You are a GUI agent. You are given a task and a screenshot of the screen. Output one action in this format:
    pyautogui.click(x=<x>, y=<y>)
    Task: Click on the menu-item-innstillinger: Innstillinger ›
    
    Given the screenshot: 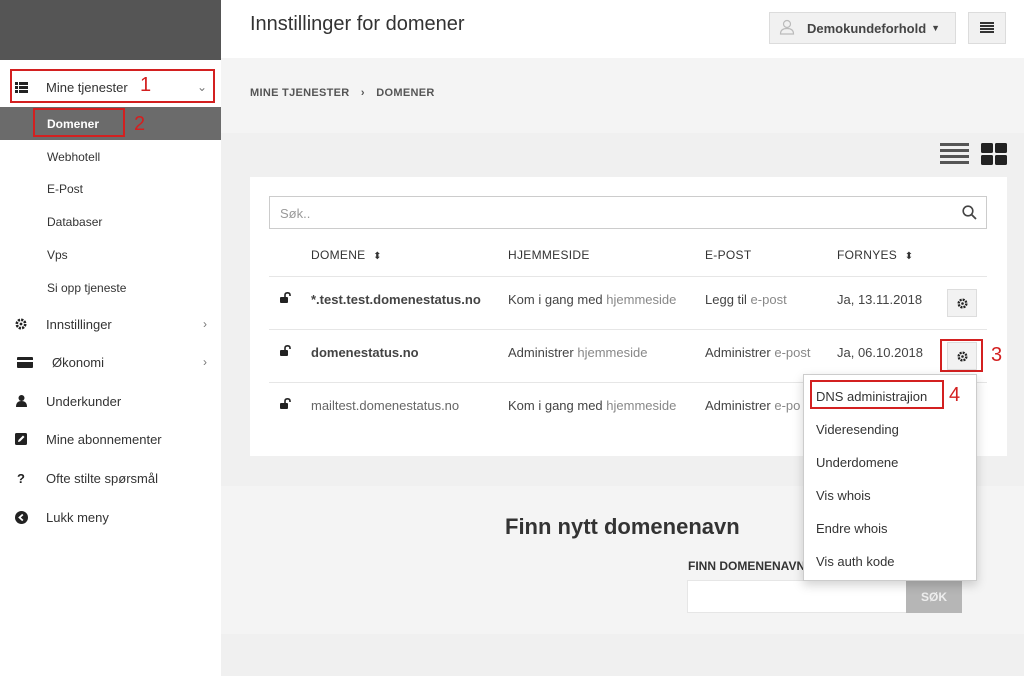 What is the action you would take?
    pyautogui.click(x=110, y=324)
    